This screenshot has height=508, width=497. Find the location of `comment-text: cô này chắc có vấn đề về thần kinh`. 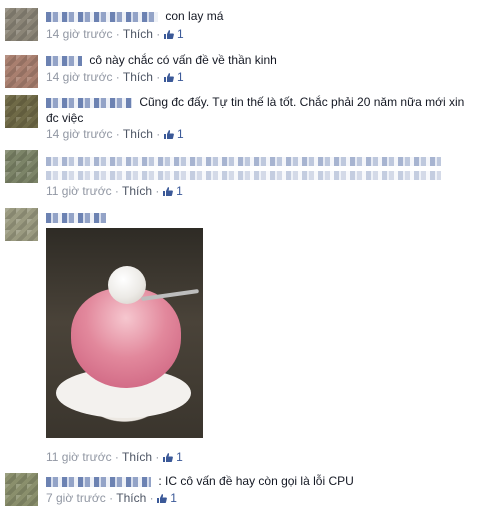

comment-text: cô này chắc có vấn đề về thần kinh is located at coordinates (183, 60).